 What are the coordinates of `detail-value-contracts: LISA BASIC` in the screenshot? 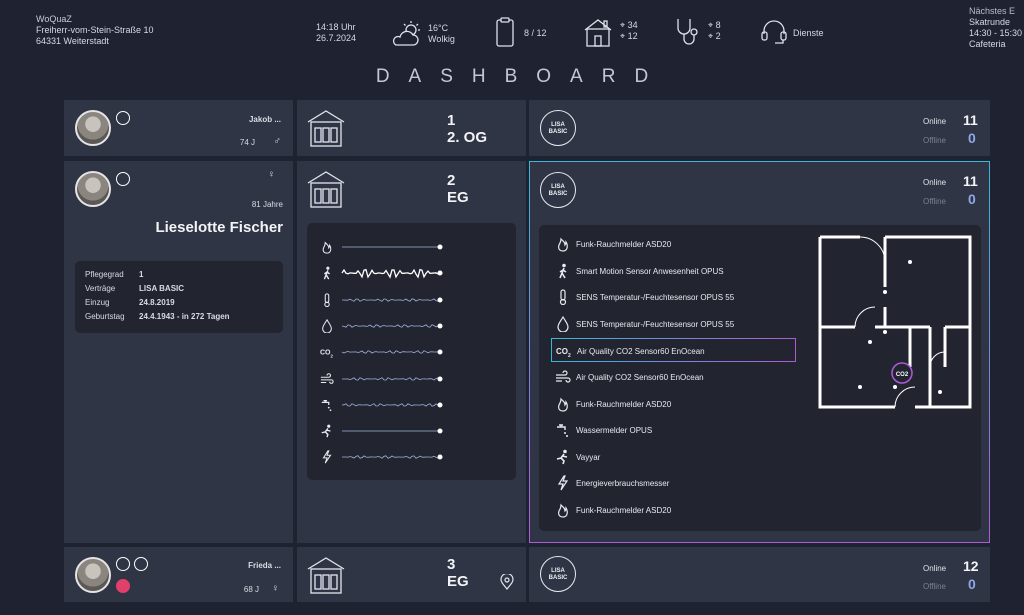 It's located at (162, 288).